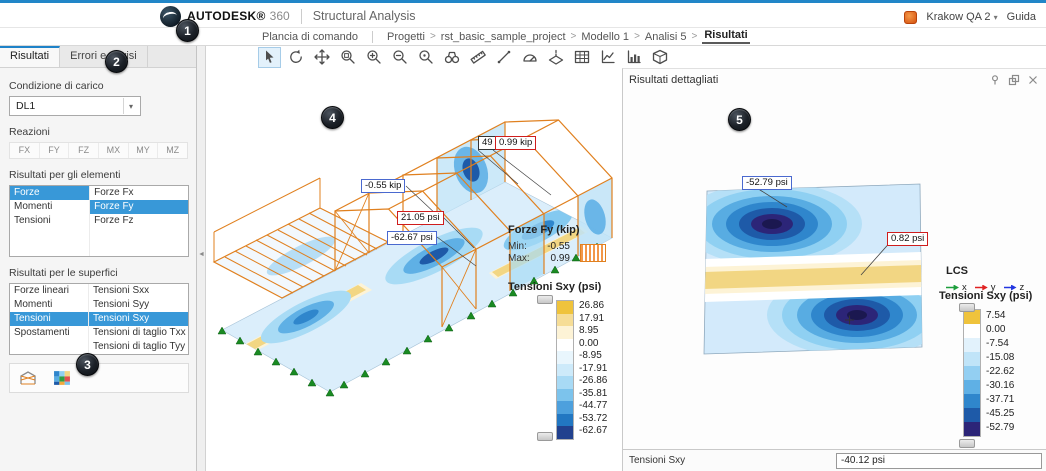  What do you see at coordinates (834, 460) in the screenshot?
I see `probe-bar: Tensioni Sxy` at bounding box center [834, 460].